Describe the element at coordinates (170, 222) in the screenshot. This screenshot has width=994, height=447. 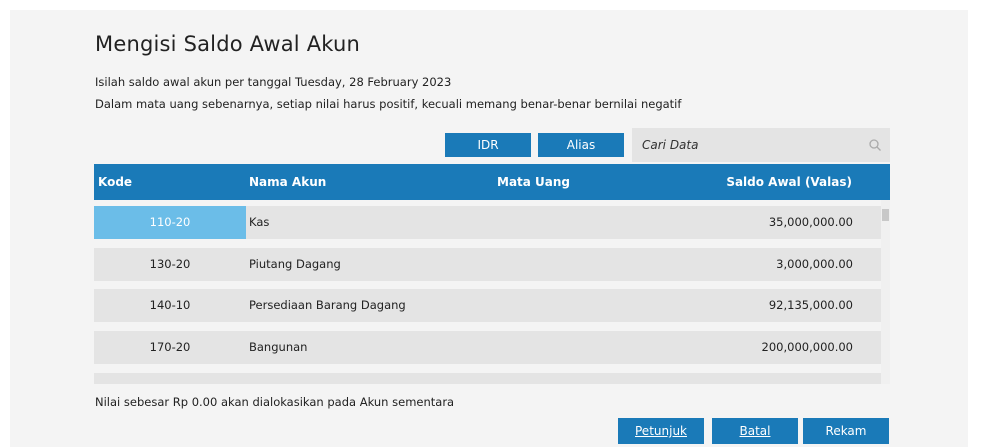
I see `cell-kode: 110-20` at that location.